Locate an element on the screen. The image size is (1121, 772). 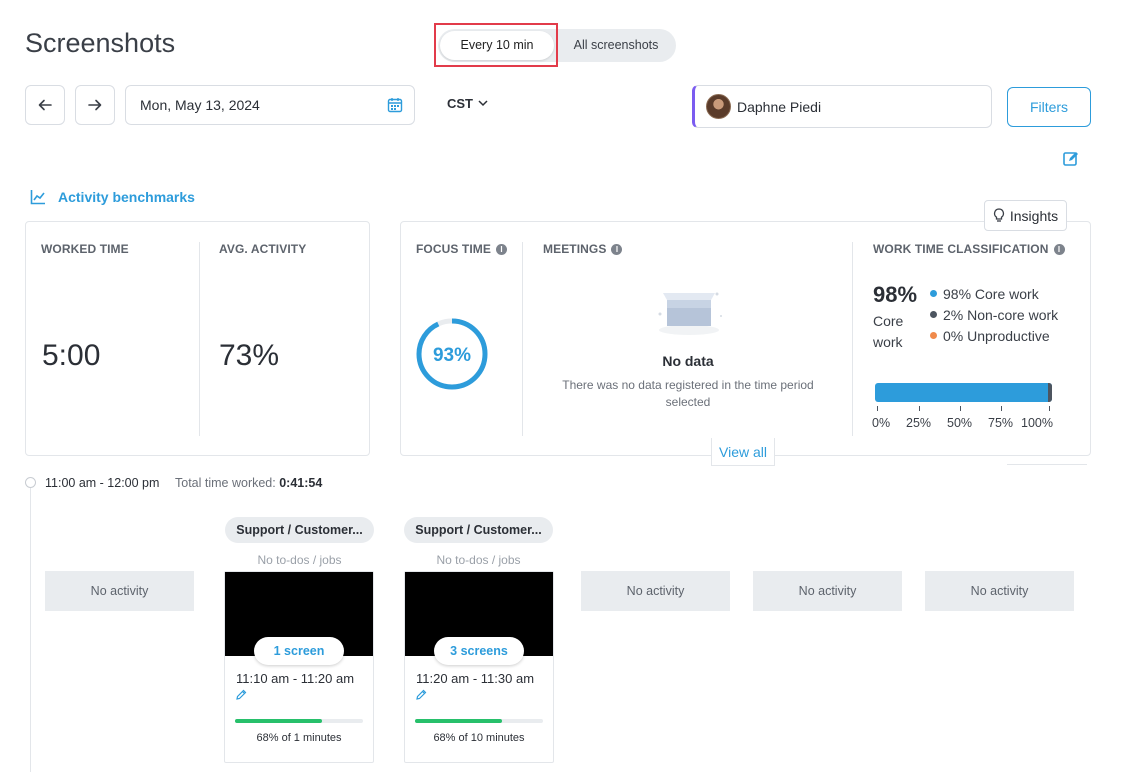
worked-time-card: WORKED TIME 5:00 AVG. ACTIVITY 73% is located at coordinates (197, 338).